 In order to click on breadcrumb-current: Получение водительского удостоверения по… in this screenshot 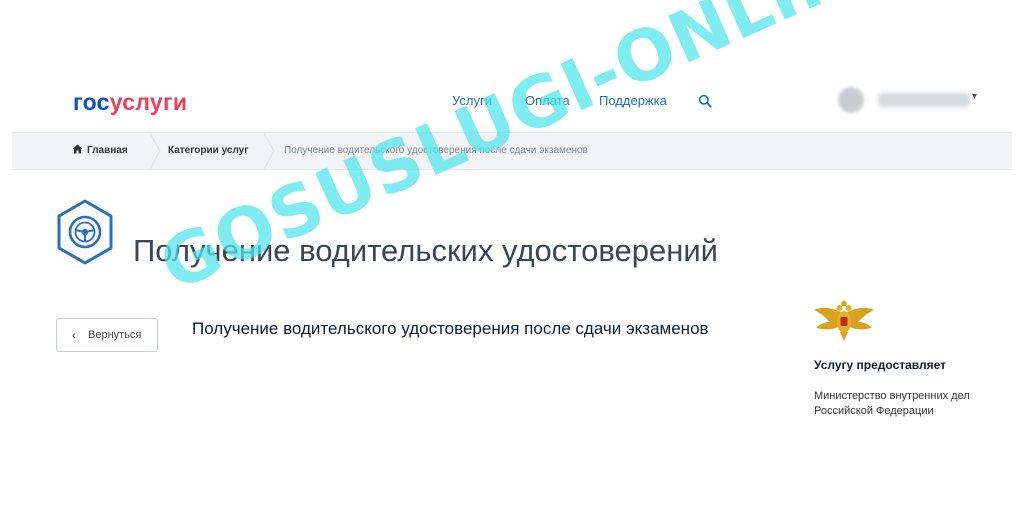, I will do `click(436, 150)`.